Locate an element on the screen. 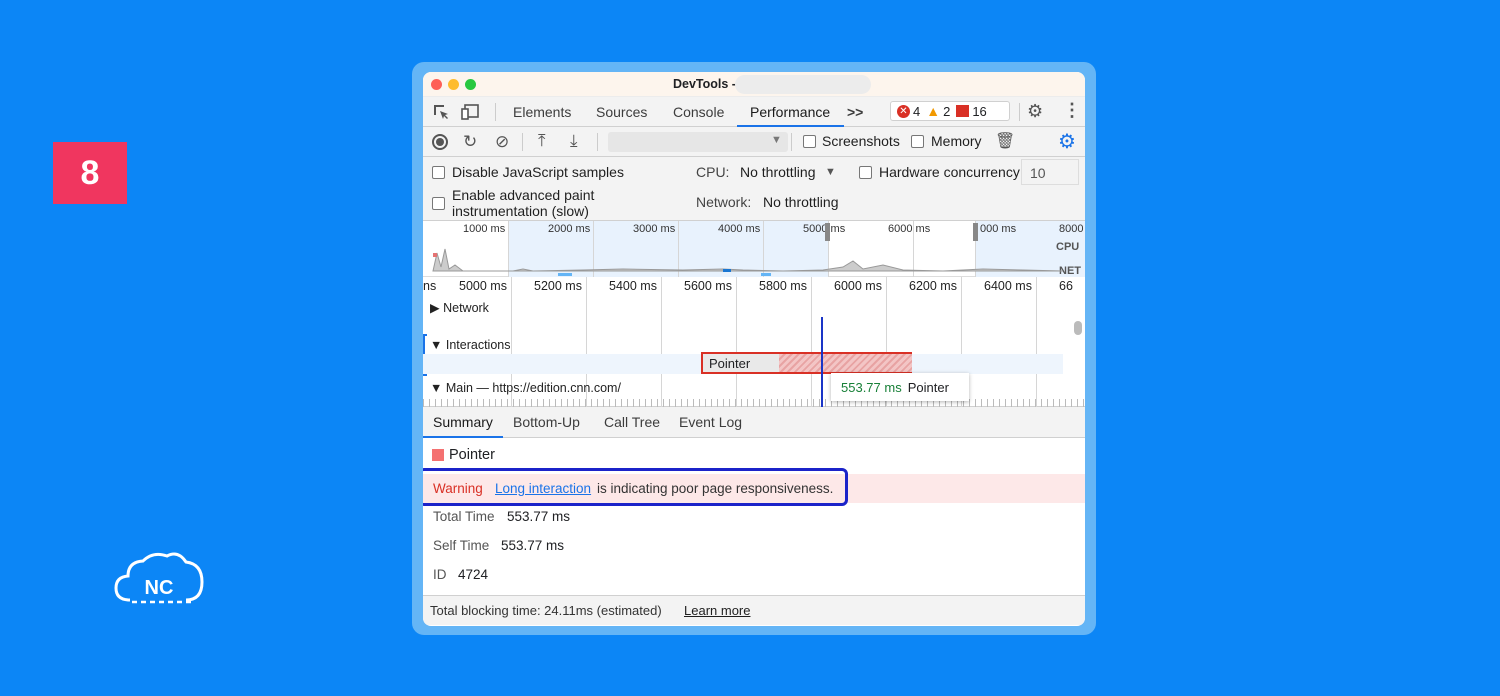  disable-js-samples-checkbox is located at coordinates (438, 172).